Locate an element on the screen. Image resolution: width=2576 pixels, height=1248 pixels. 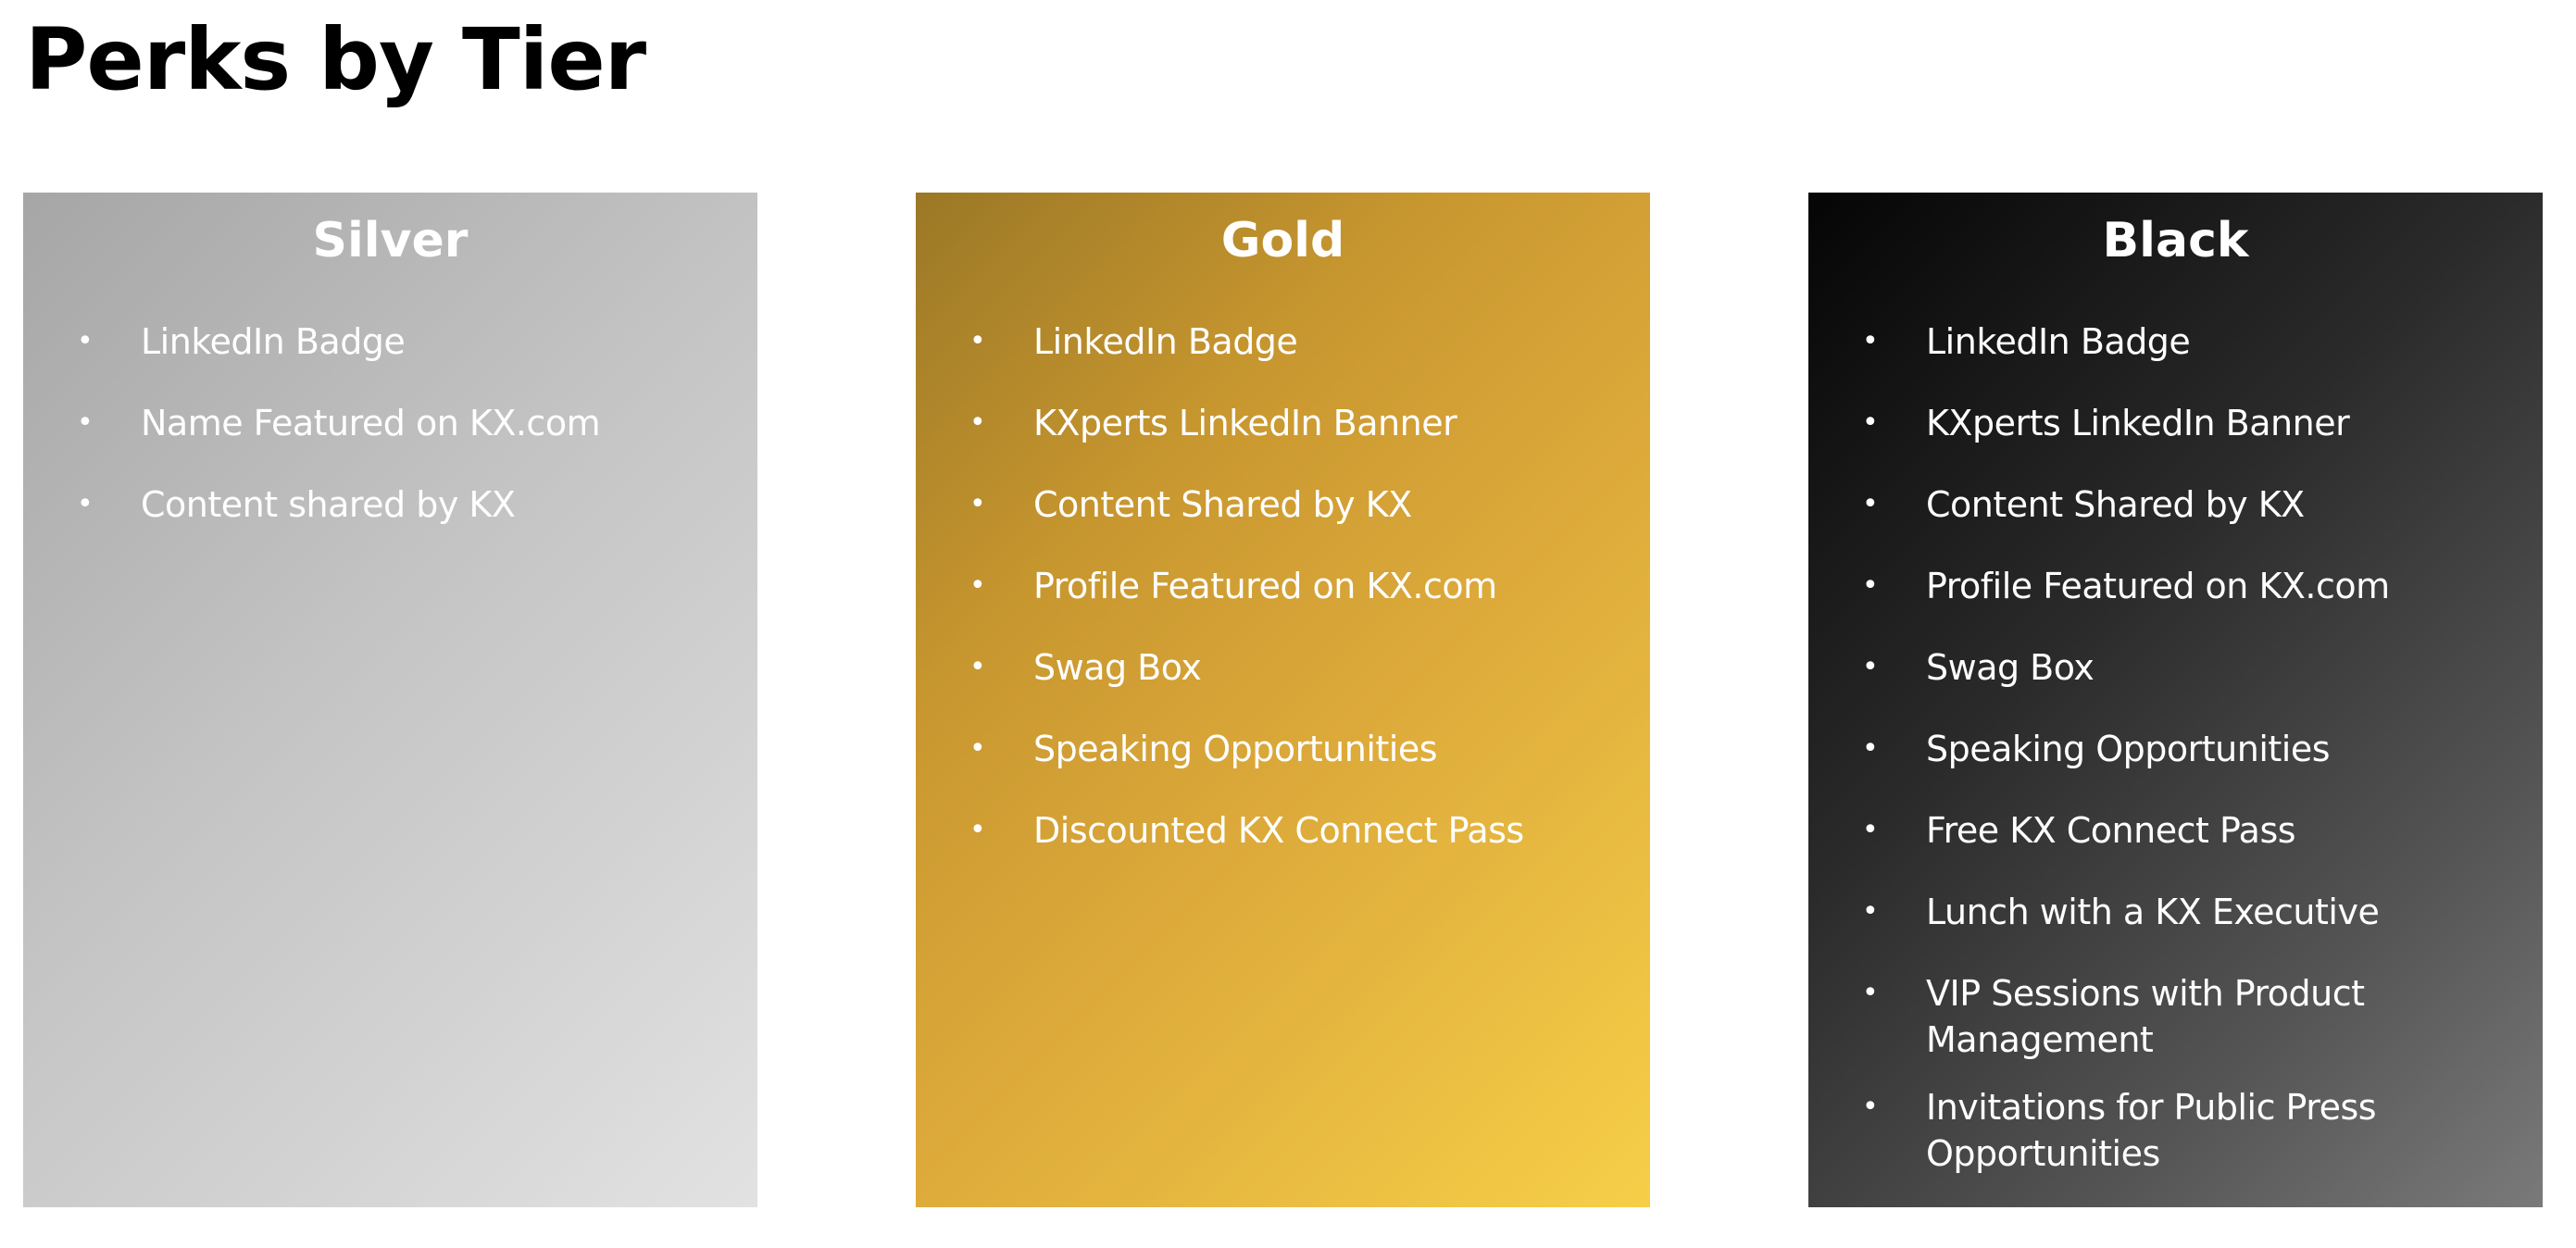
perk-label: Name Featured on KX.com is located at coordinates (371, 423).